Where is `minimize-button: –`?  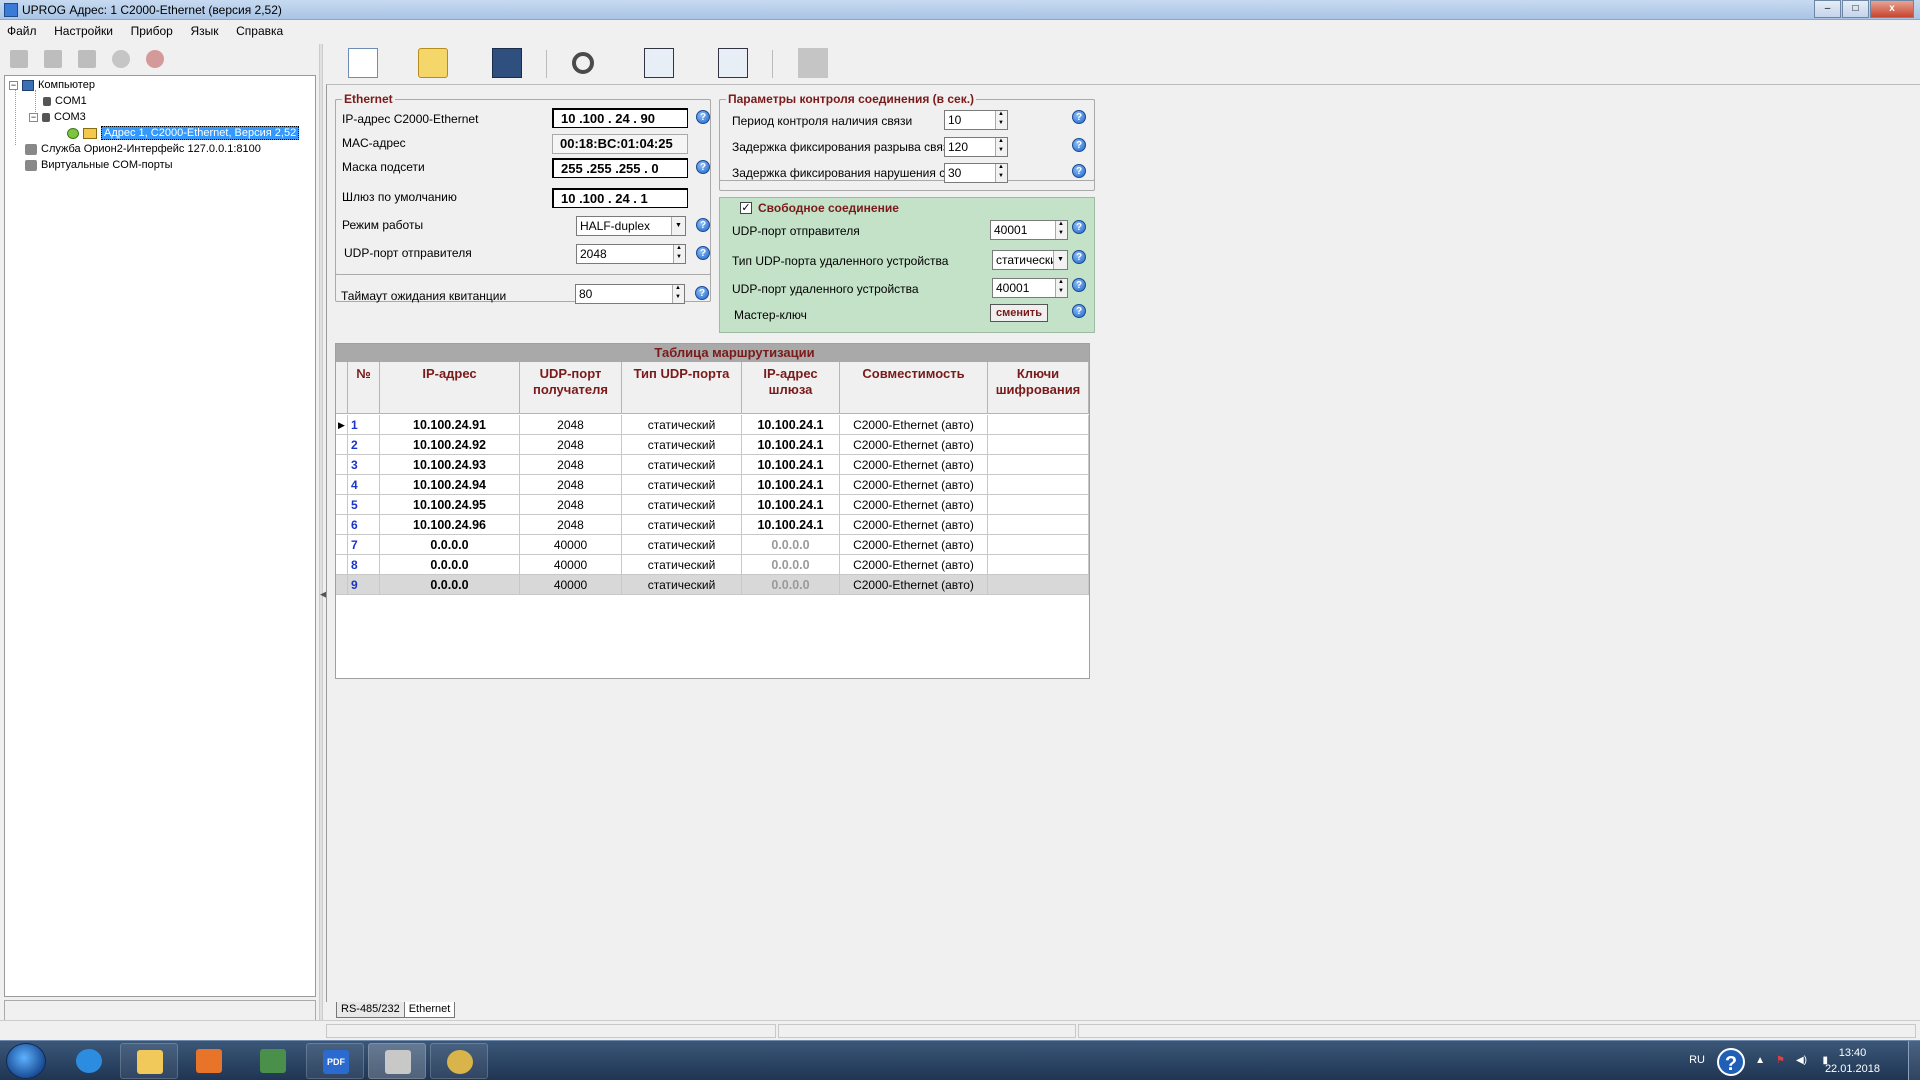 minimize-button: – is located at coordinates (1827, 9).